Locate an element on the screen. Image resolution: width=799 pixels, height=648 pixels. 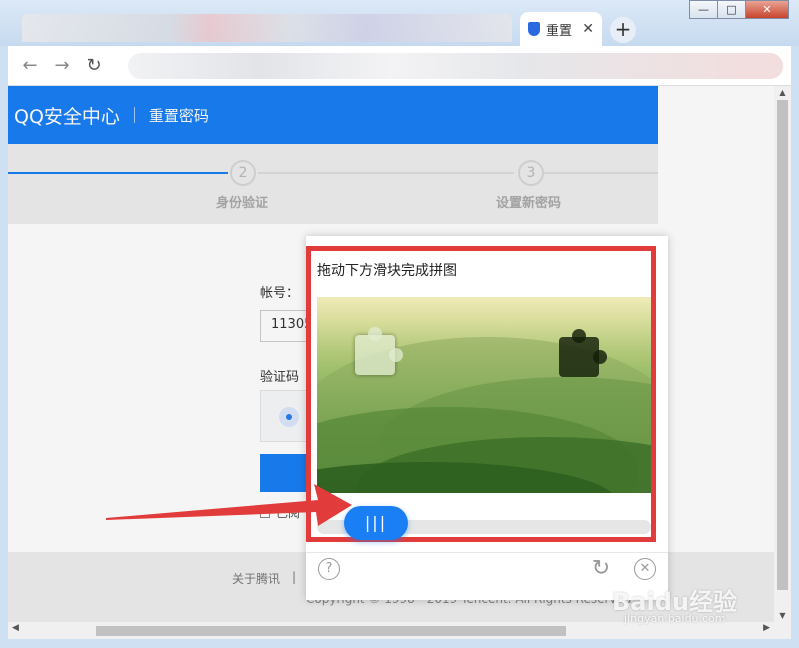
tab-title: 重置 is located at coordinates (559, 31).